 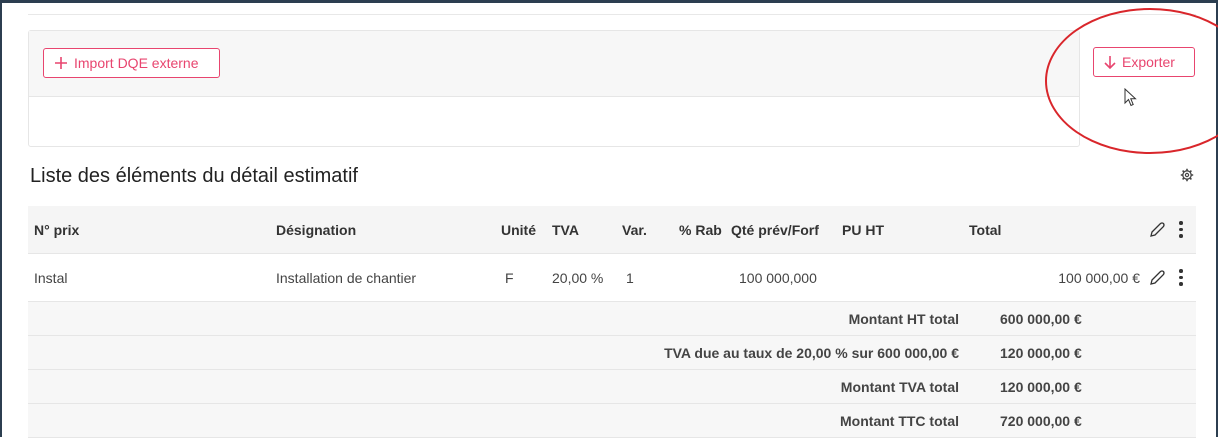 I want to click on summary-row: Montant TVA total 120 000,00 €, so click(x=612, y=386).